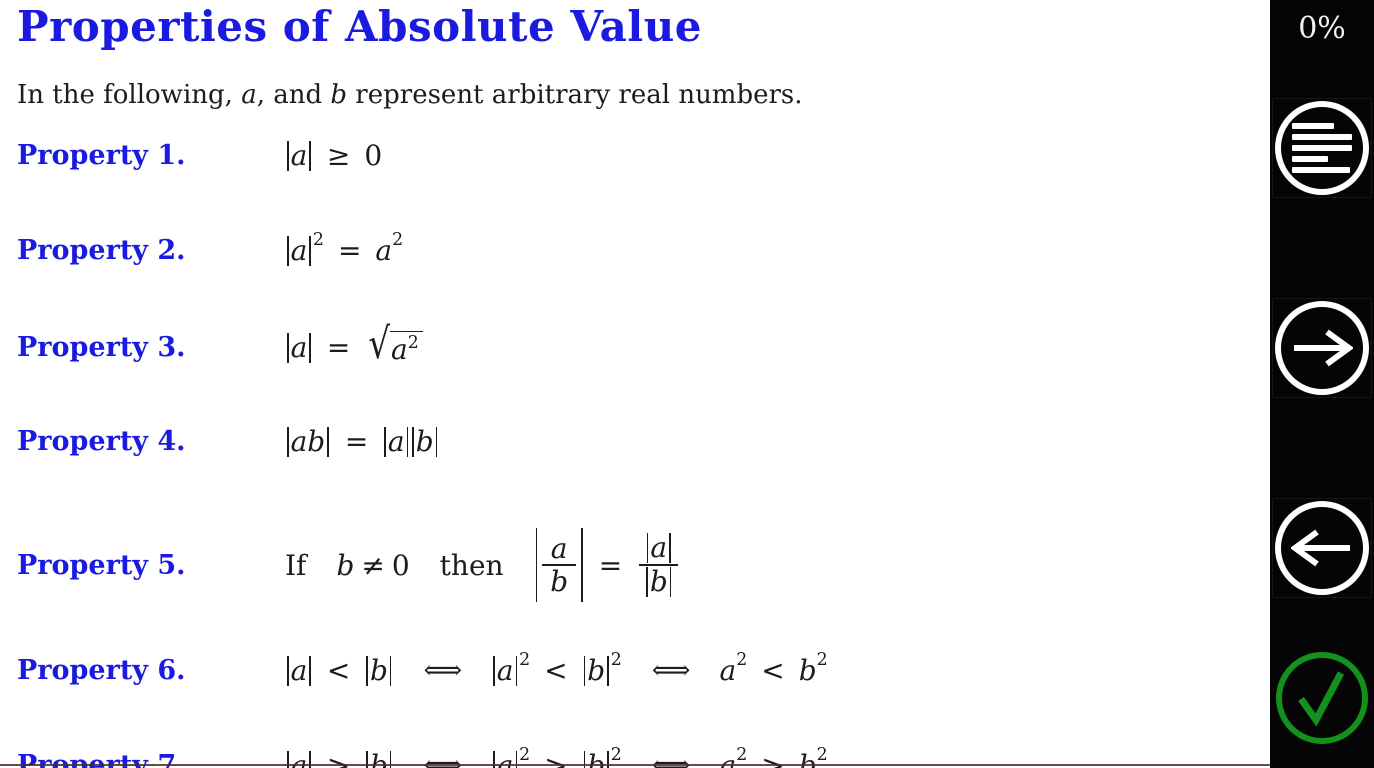 Image resolution: width=1374 pixels, height=768 pixels. I want to click on sidebar-item-next-slide, so click(1322, 348).